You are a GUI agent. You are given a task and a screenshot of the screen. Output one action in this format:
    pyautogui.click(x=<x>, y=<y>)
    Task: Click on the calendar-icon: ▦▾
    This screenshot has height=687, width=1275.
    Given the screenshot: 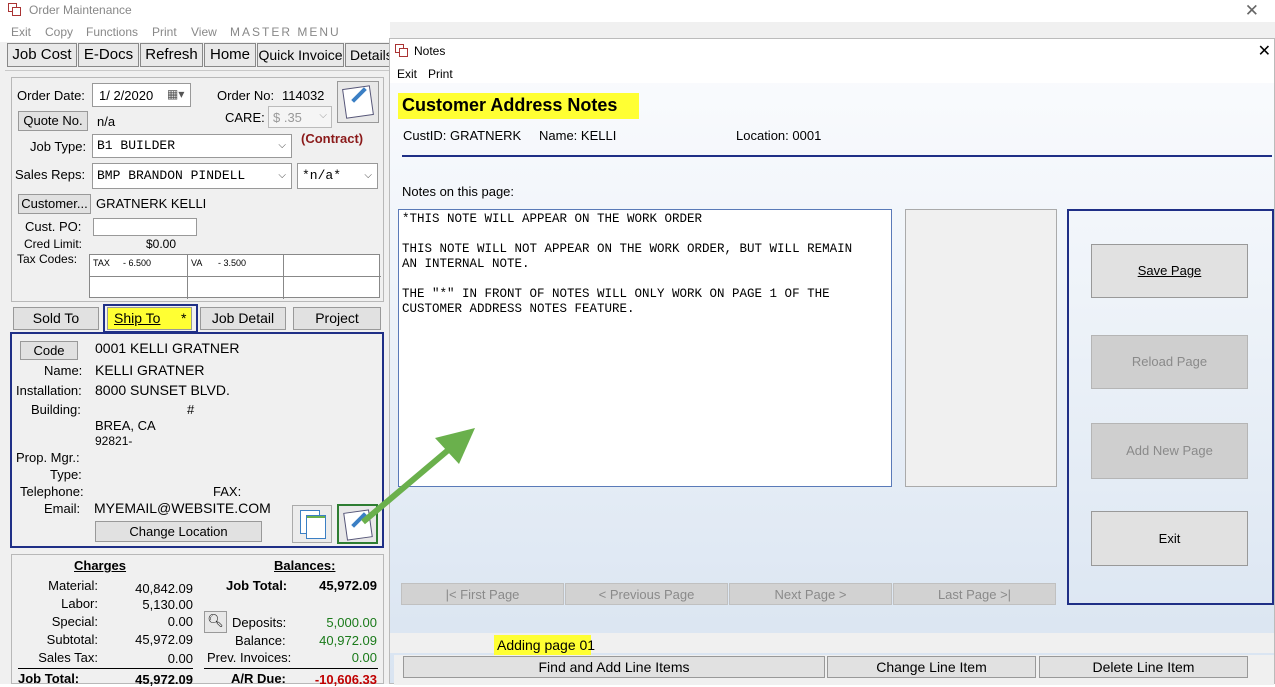 What is the action you would take?
    pyautogui.click(x=175, y=94)
    